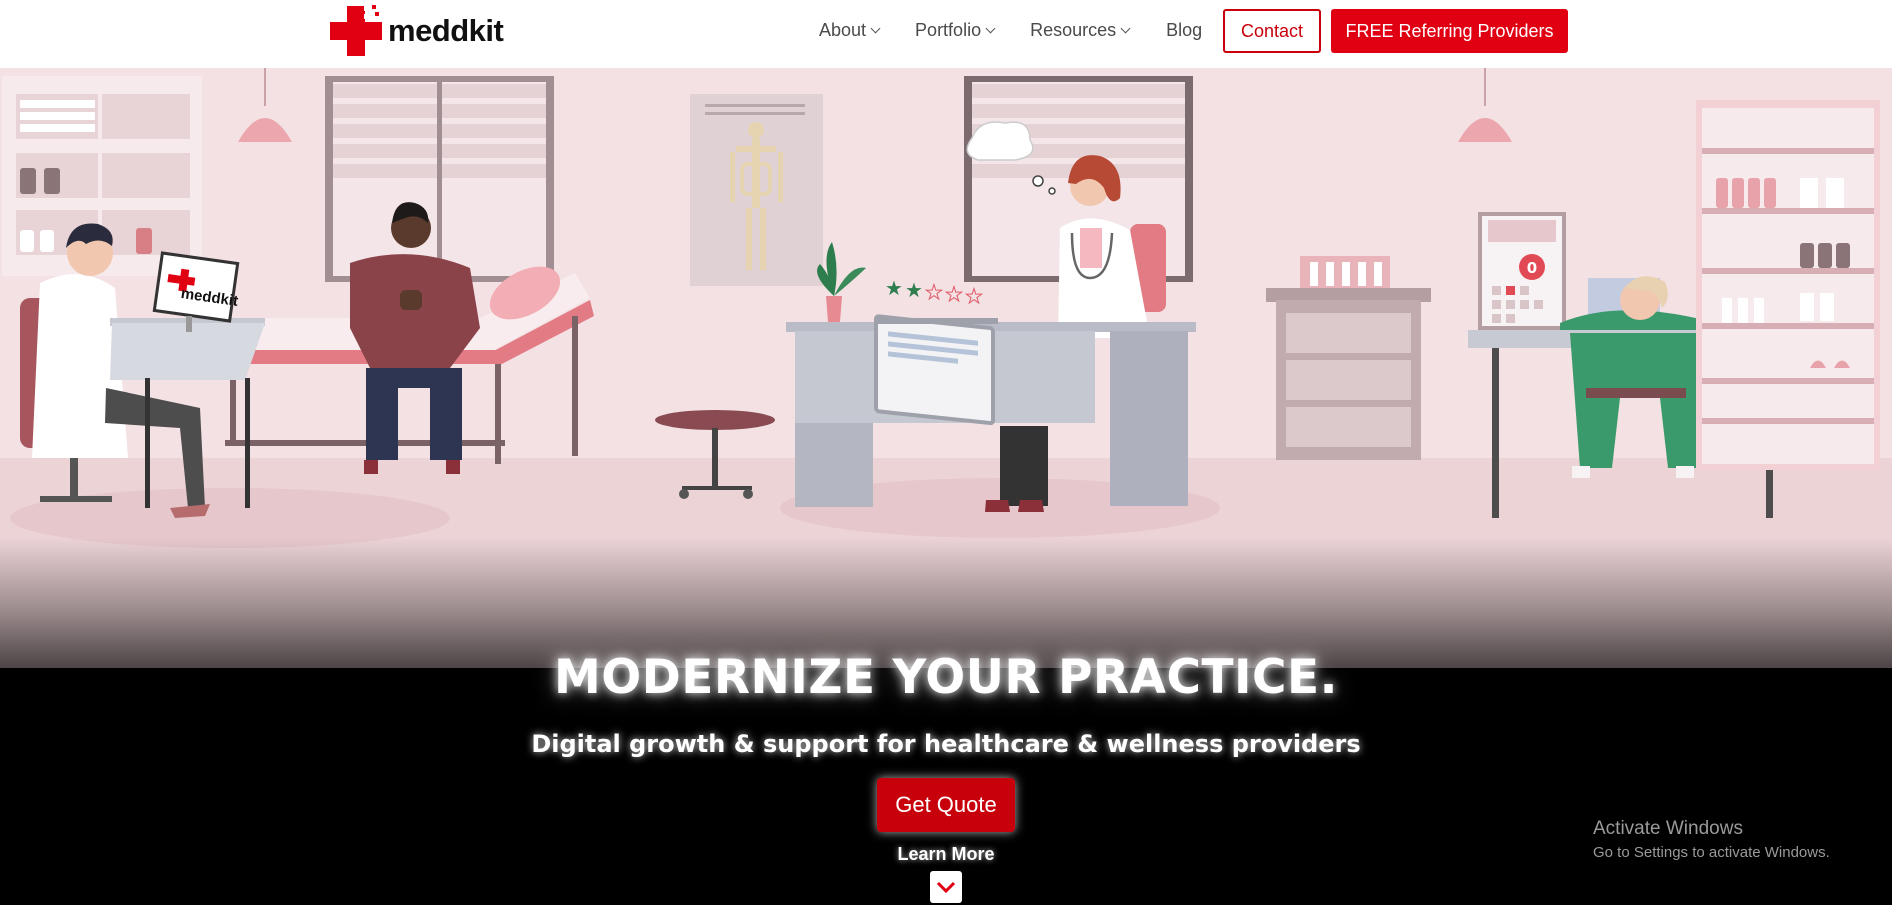 Image resolution: width=1892 pixels, height=905 pixels. I want to click on activate-windows-title: Activate Windows, so click(1668, 828).